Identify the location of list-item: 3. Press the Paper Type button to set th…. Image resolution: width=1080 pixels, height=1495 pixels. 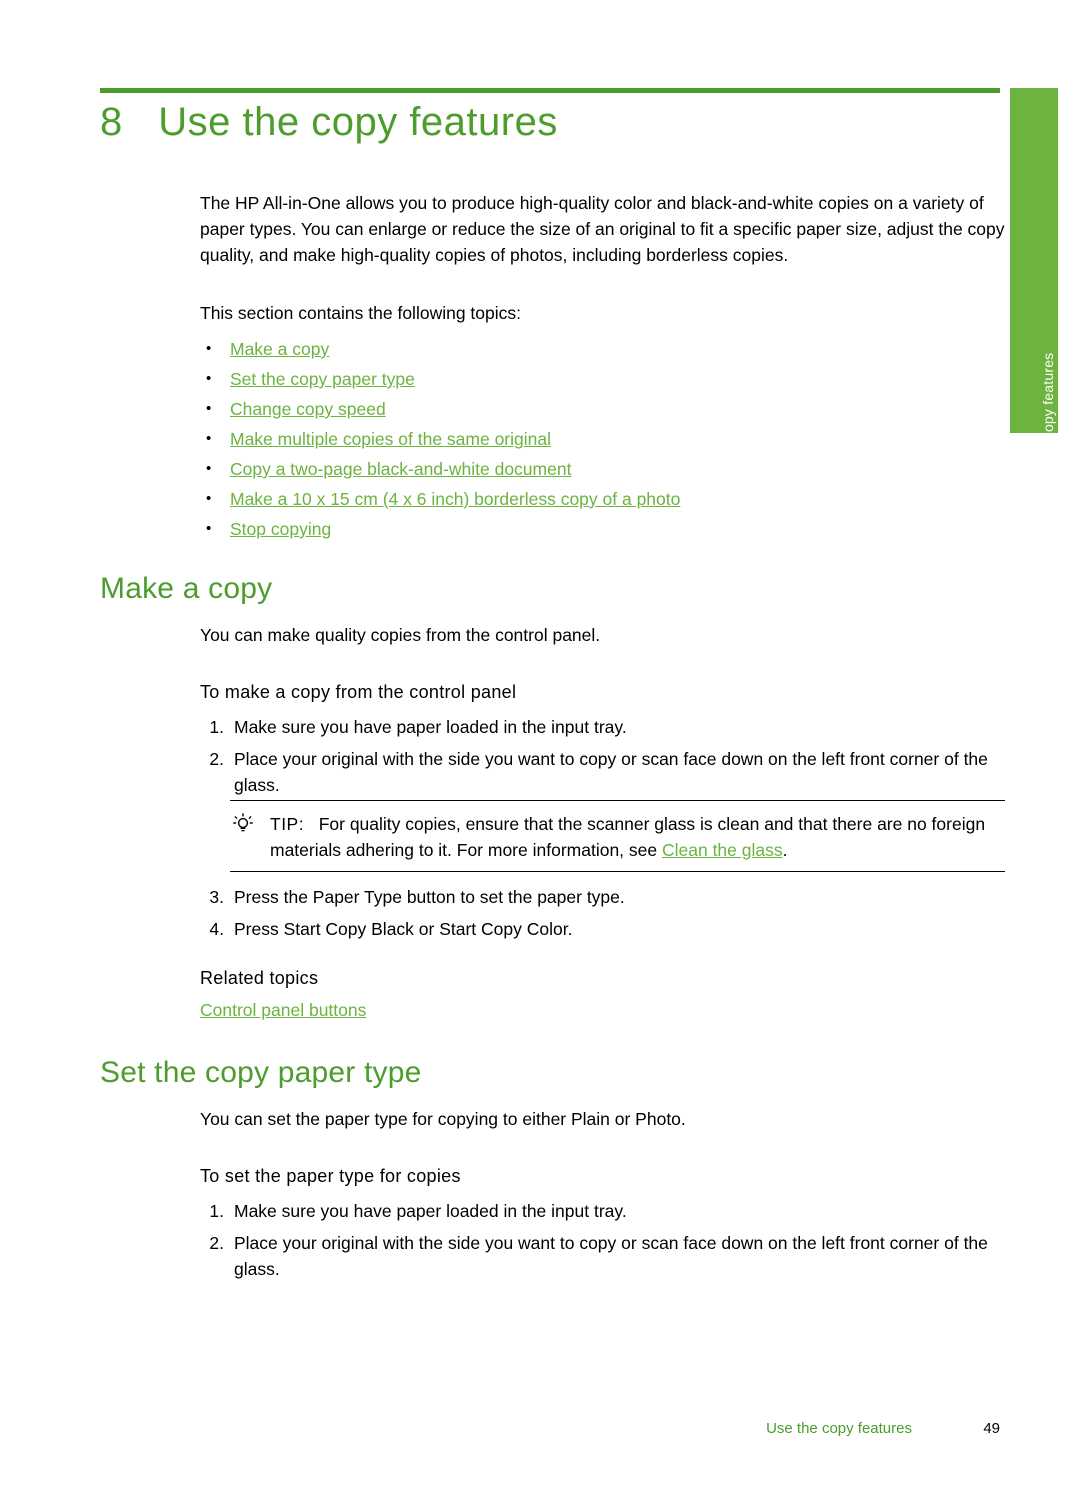
(602, 897).